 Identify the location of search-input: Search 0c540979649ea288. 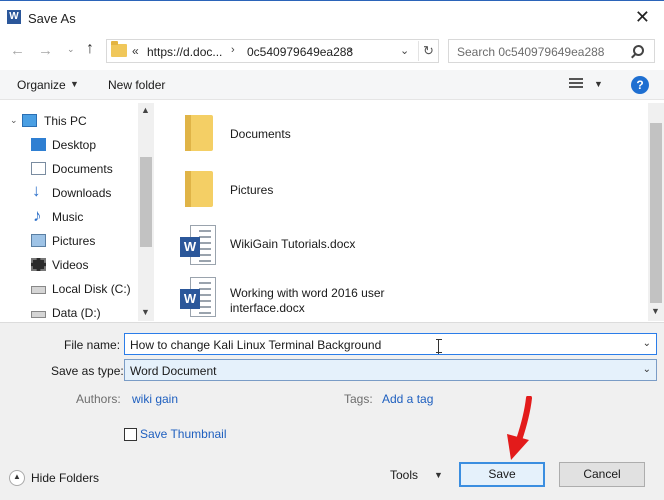
(551, 51).